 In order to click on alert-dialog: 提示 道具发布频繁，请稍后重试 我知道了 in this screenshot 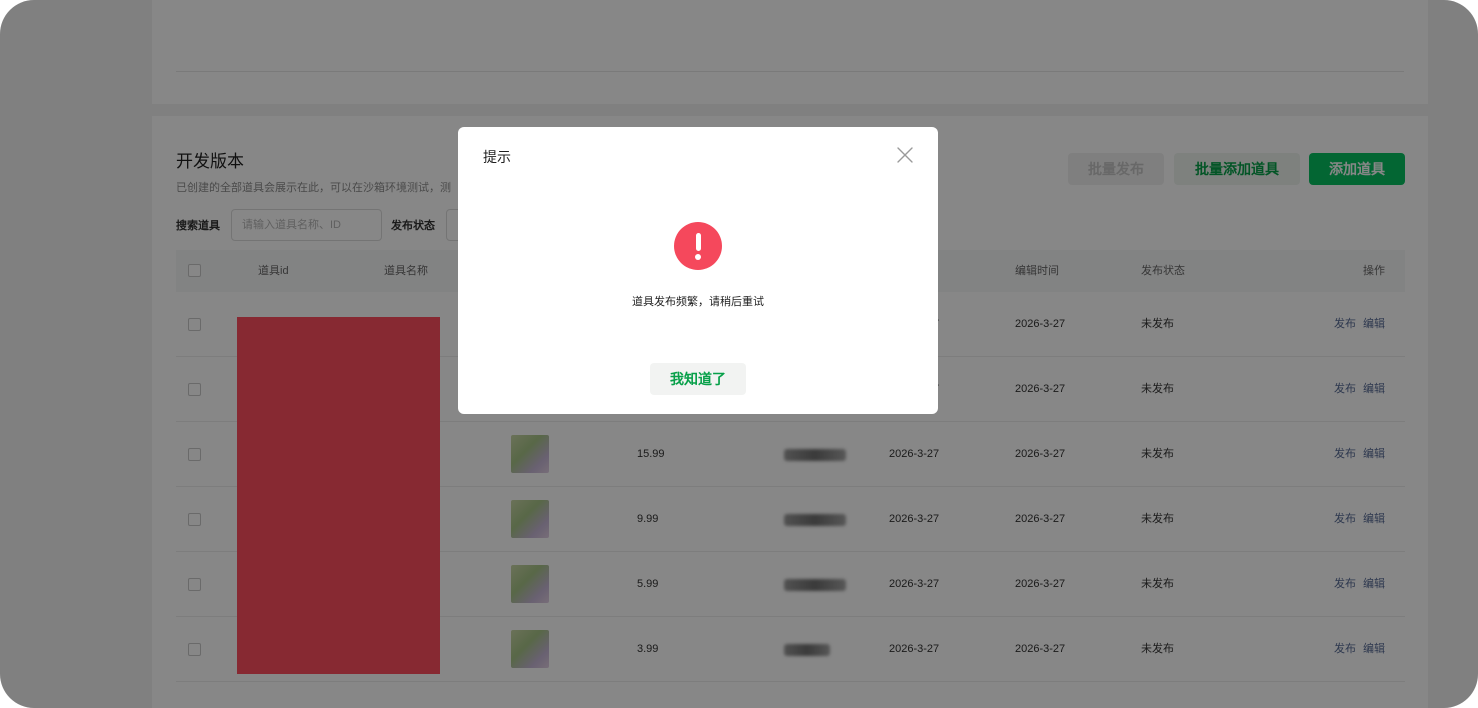, I will do `click(698, 270)`.